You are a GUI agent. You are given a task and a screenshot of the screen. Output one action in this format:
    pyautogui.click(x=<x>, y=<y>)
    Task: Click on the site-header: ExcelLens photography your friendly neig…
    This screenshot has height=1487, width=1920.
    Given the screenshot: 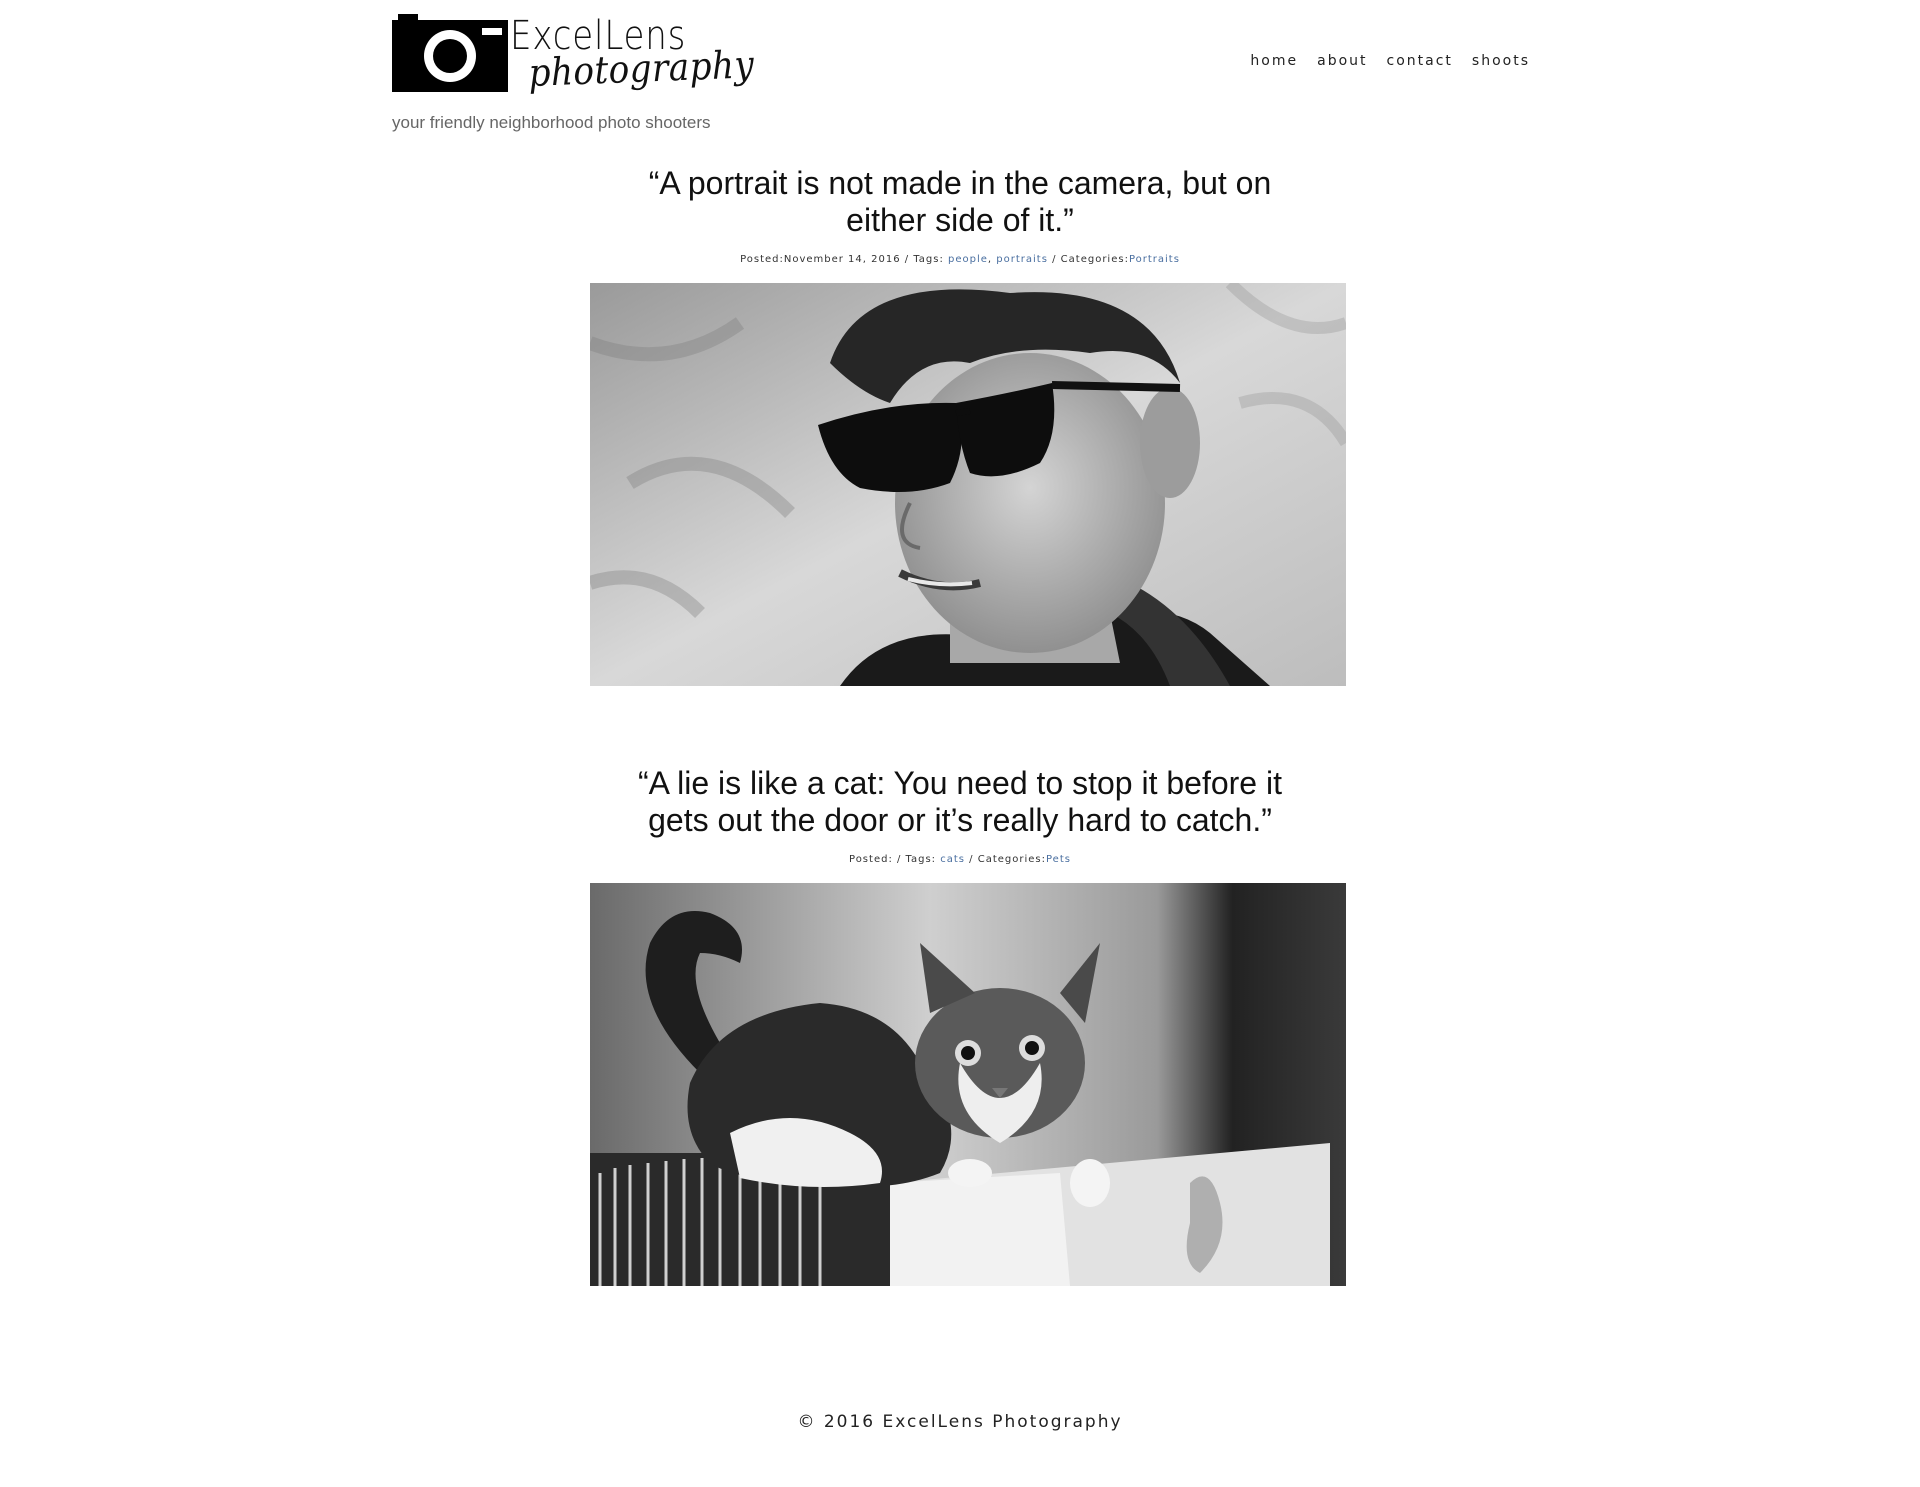 What is the action you would take?
    pyautogui.click(x=960, y=75)
    